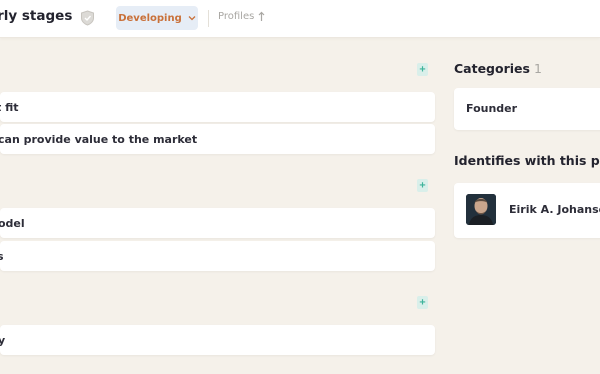 This screenshot has height=374, width=600. Describe the element at coordinates (36, 16) in the screenshot. I see `page-title: arly stages` at that location.